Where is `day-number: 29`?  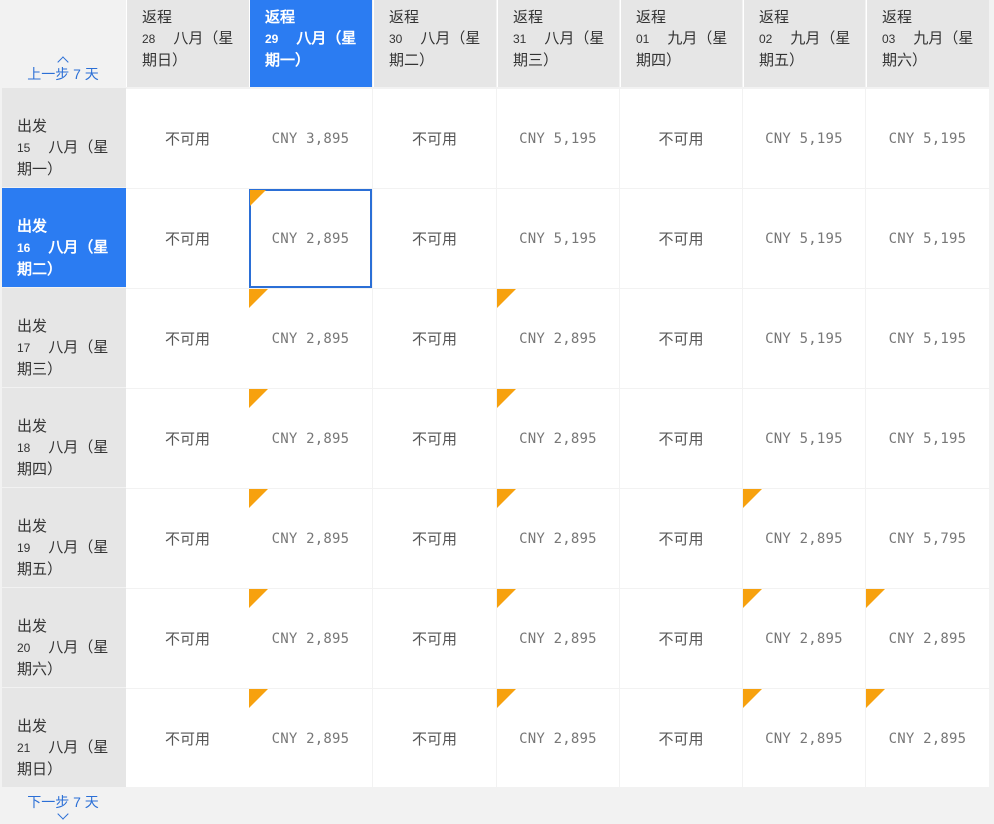 day-number: 29 is located at coordinates (272, 39).